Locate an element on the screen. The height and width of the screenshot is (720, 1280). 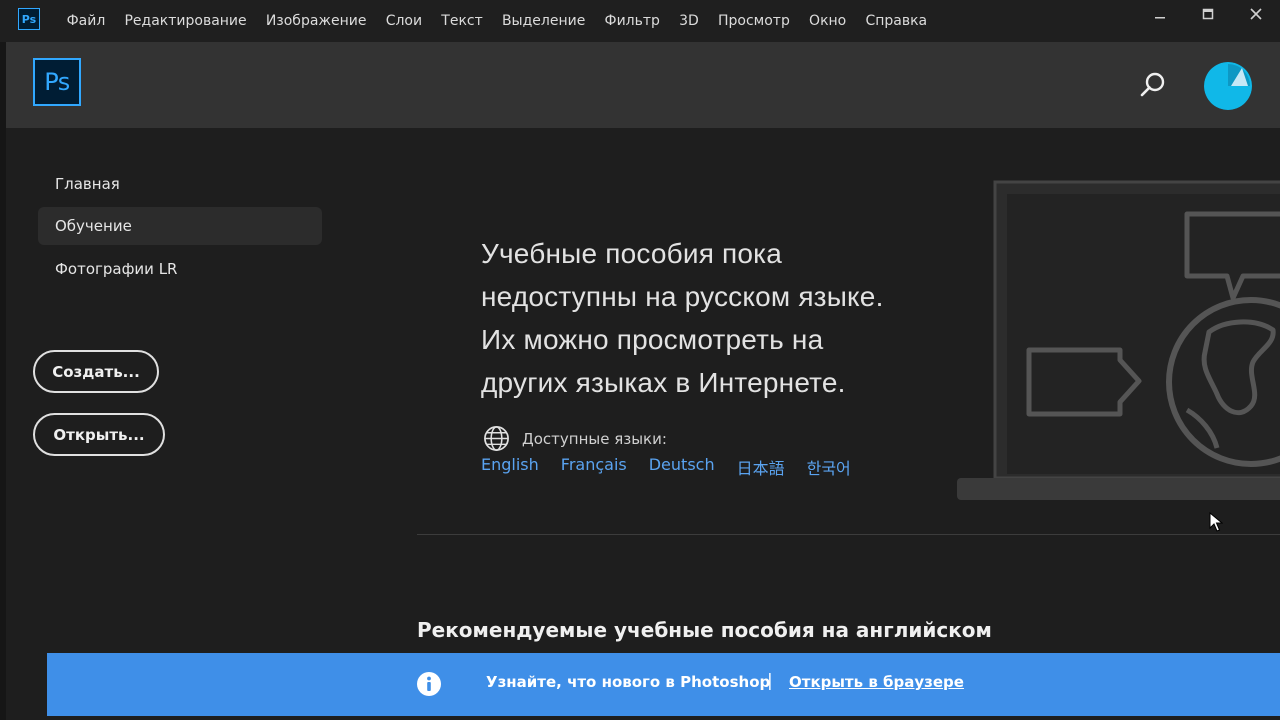
sidebar-item-home: Главная is located at coordinates (180, 184).